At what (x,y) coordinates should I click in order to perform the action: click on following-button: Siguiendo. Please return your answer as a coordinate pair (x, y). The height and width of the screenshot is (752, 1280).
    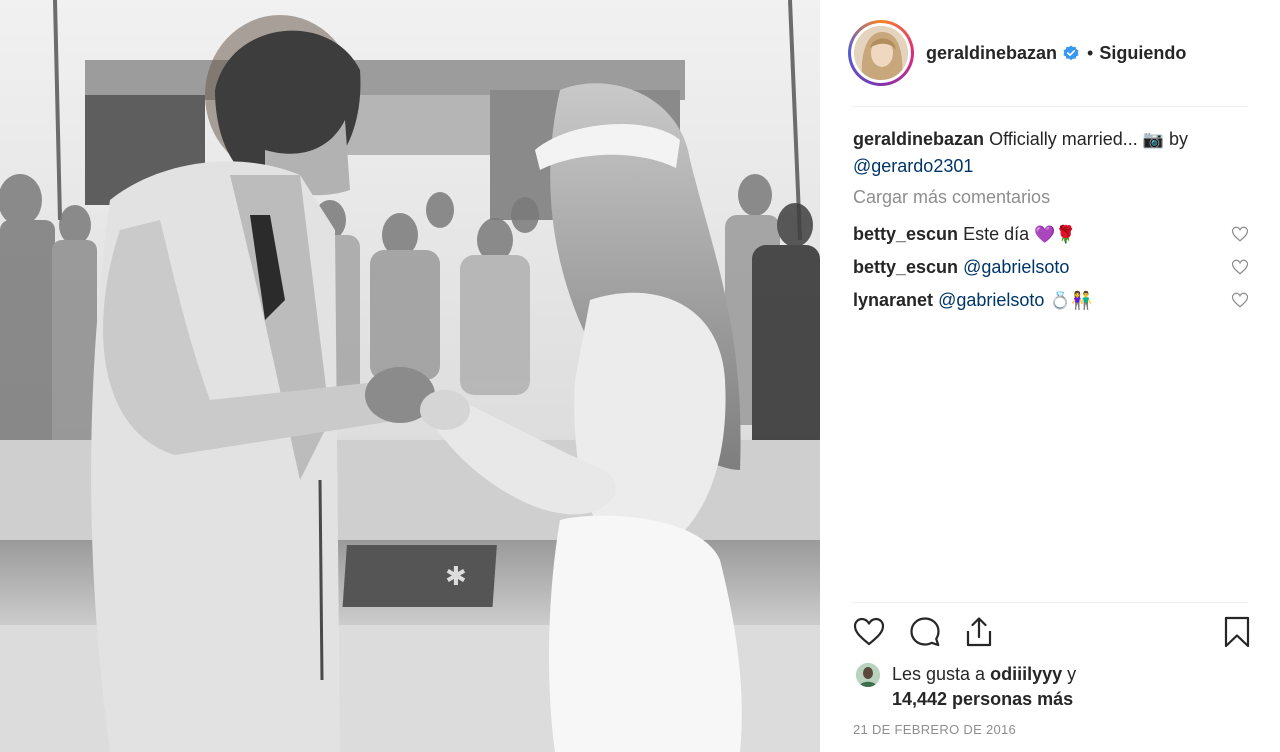
    Looking at the image, I should click on (1142, 53).